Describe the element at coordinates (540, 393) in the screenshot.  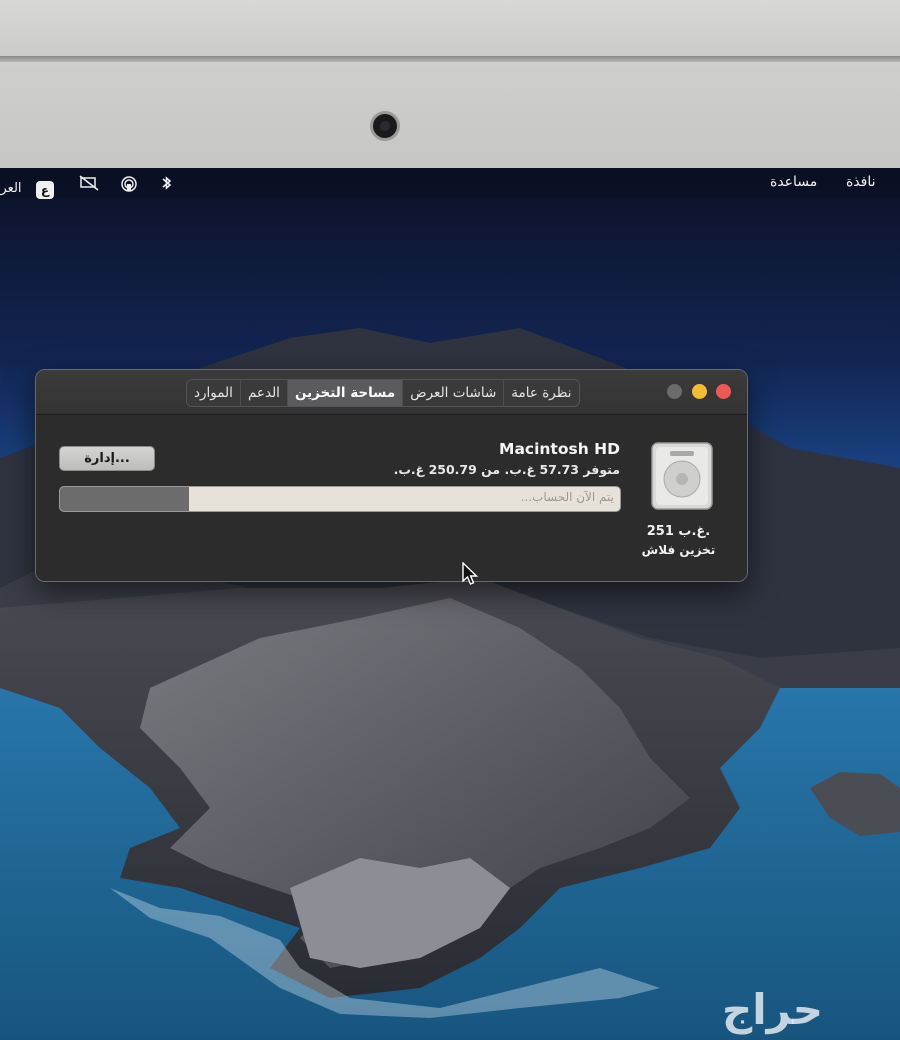
I see `tab-overview: نظرة عامة` at that location.